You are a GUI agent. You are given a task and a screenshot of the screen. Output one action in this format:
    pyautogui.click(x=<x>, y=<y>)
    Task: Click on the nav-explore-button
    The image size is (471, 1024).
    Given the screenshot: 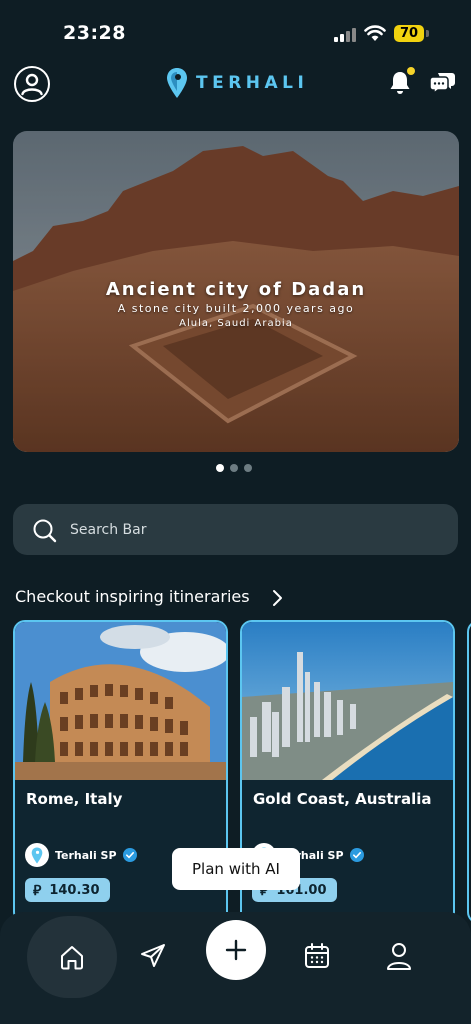 What is the action you would take?
    pyautogui.click(x=153, y=956)
    